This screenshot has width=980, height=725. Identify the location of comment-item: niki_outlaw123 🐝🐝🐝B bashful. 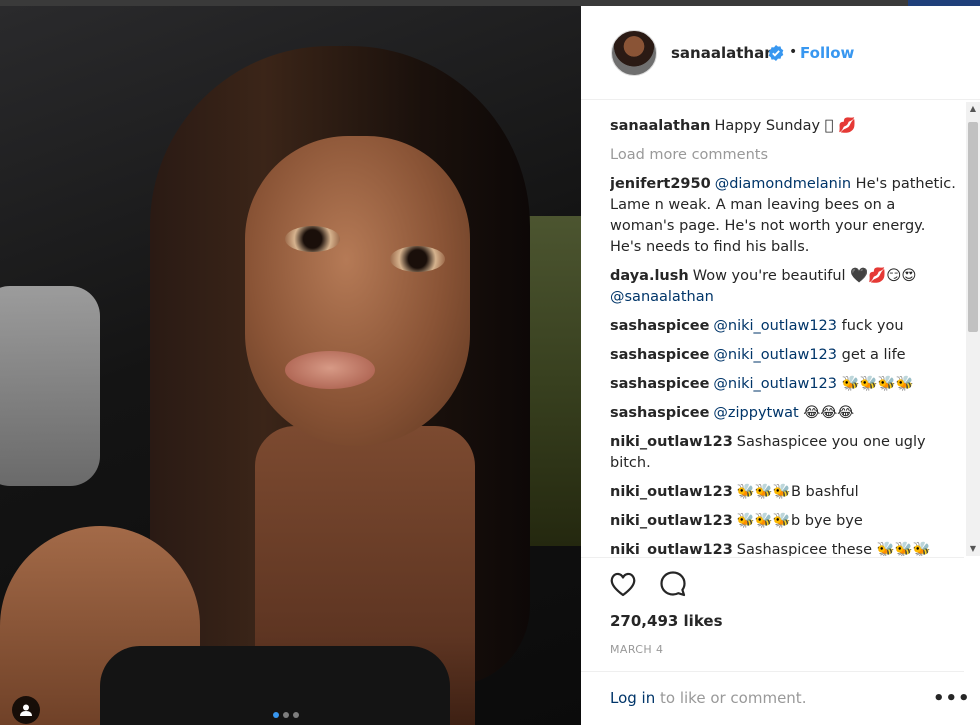
(785, 492).